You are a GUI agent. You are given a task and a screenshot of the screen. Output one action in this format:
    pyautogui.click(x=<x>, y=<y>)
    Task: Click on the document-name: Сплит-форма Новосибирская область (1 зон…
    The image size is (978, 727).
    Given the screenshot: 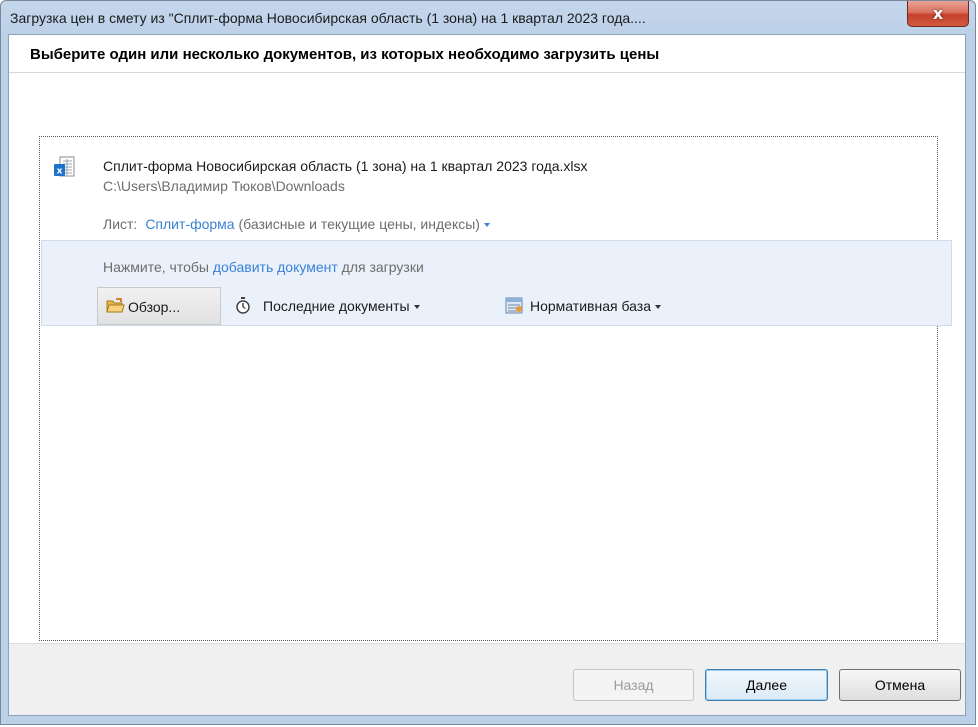 What is the action you would take?
    pyautogui.click(x=345, y=166)
    